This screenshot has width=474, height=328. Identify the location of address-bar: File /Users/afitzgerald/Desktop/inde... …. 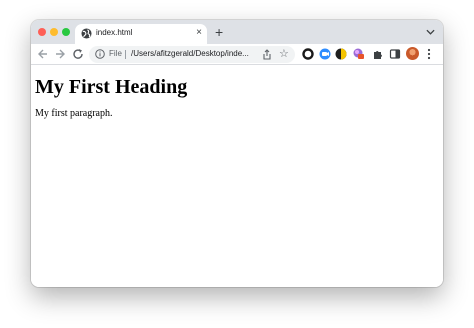
(192, 54).